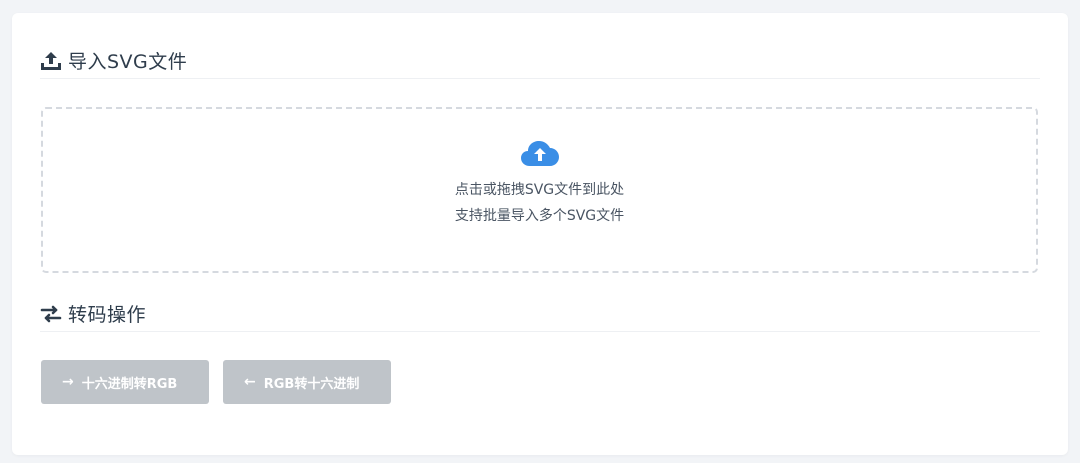  I want to click on hex-to-rgb-button: → 十六进制转RGB, so click(125, 382).